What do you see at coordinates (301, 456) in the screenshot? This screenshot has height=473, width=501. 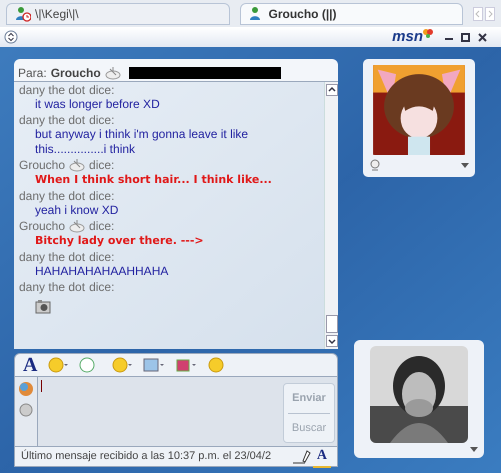 I see `handwriting-icon` at bounding box center [301, 456].